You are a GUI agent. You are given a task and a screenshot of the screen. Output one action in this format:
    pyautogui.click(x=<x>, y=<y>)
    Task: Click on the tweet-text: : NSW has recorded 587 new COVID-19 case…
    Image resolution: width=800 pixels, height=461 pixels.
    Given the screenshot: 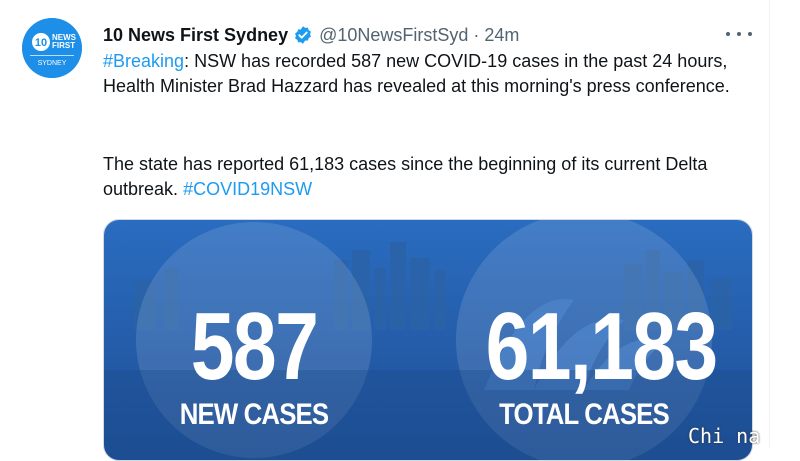 What is the action you would take?
    pyautogui.click(x=416, y=73)
    